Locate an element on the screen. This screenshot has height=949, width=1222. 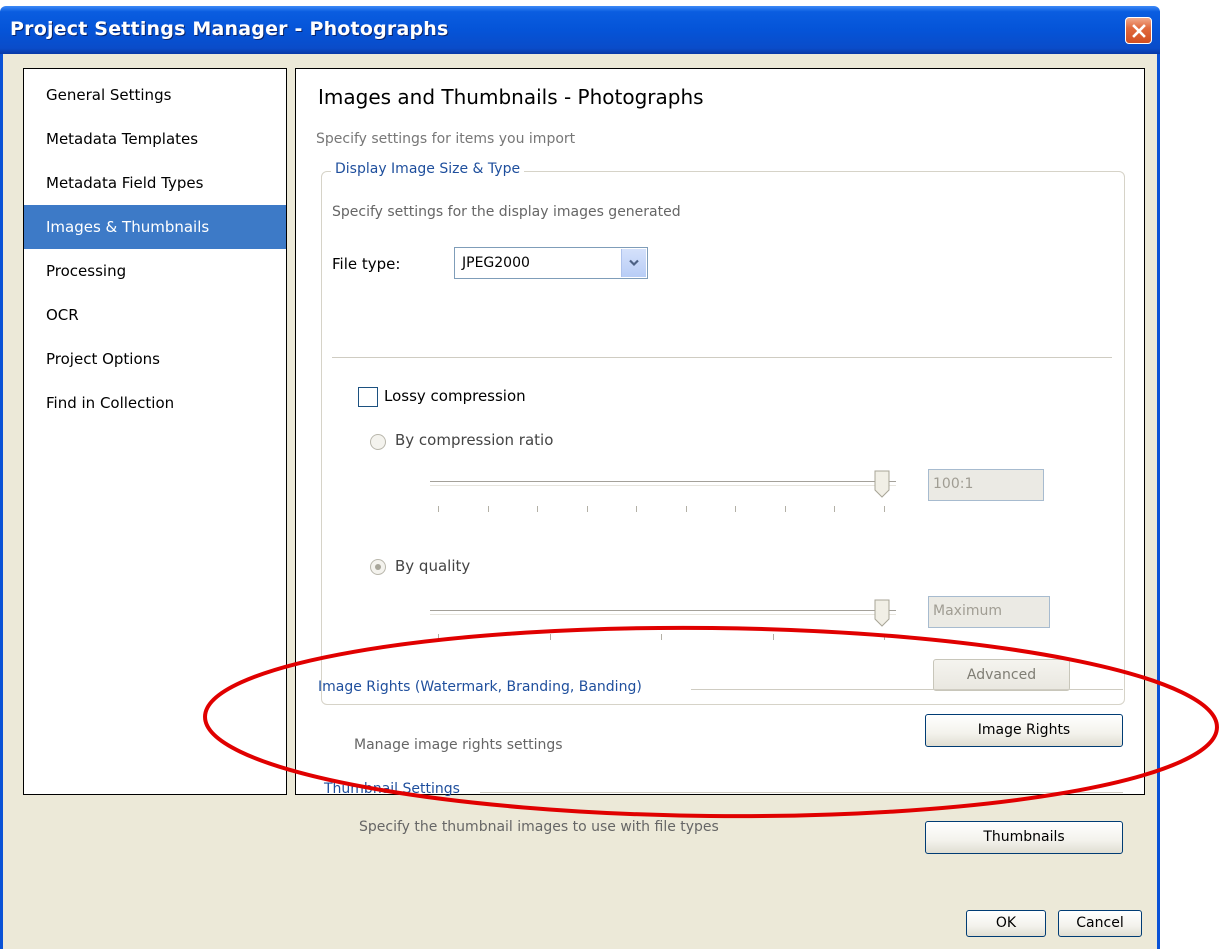
compression-ratio-label: By compression ratio is located at coordinates (474, 440).